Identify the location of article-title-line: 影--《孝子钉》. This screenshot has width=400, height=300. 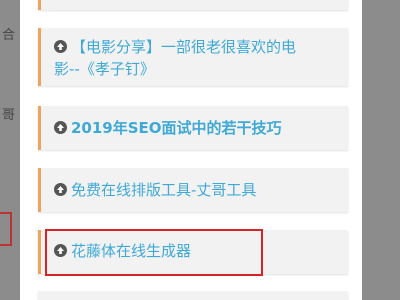
(104, 69).